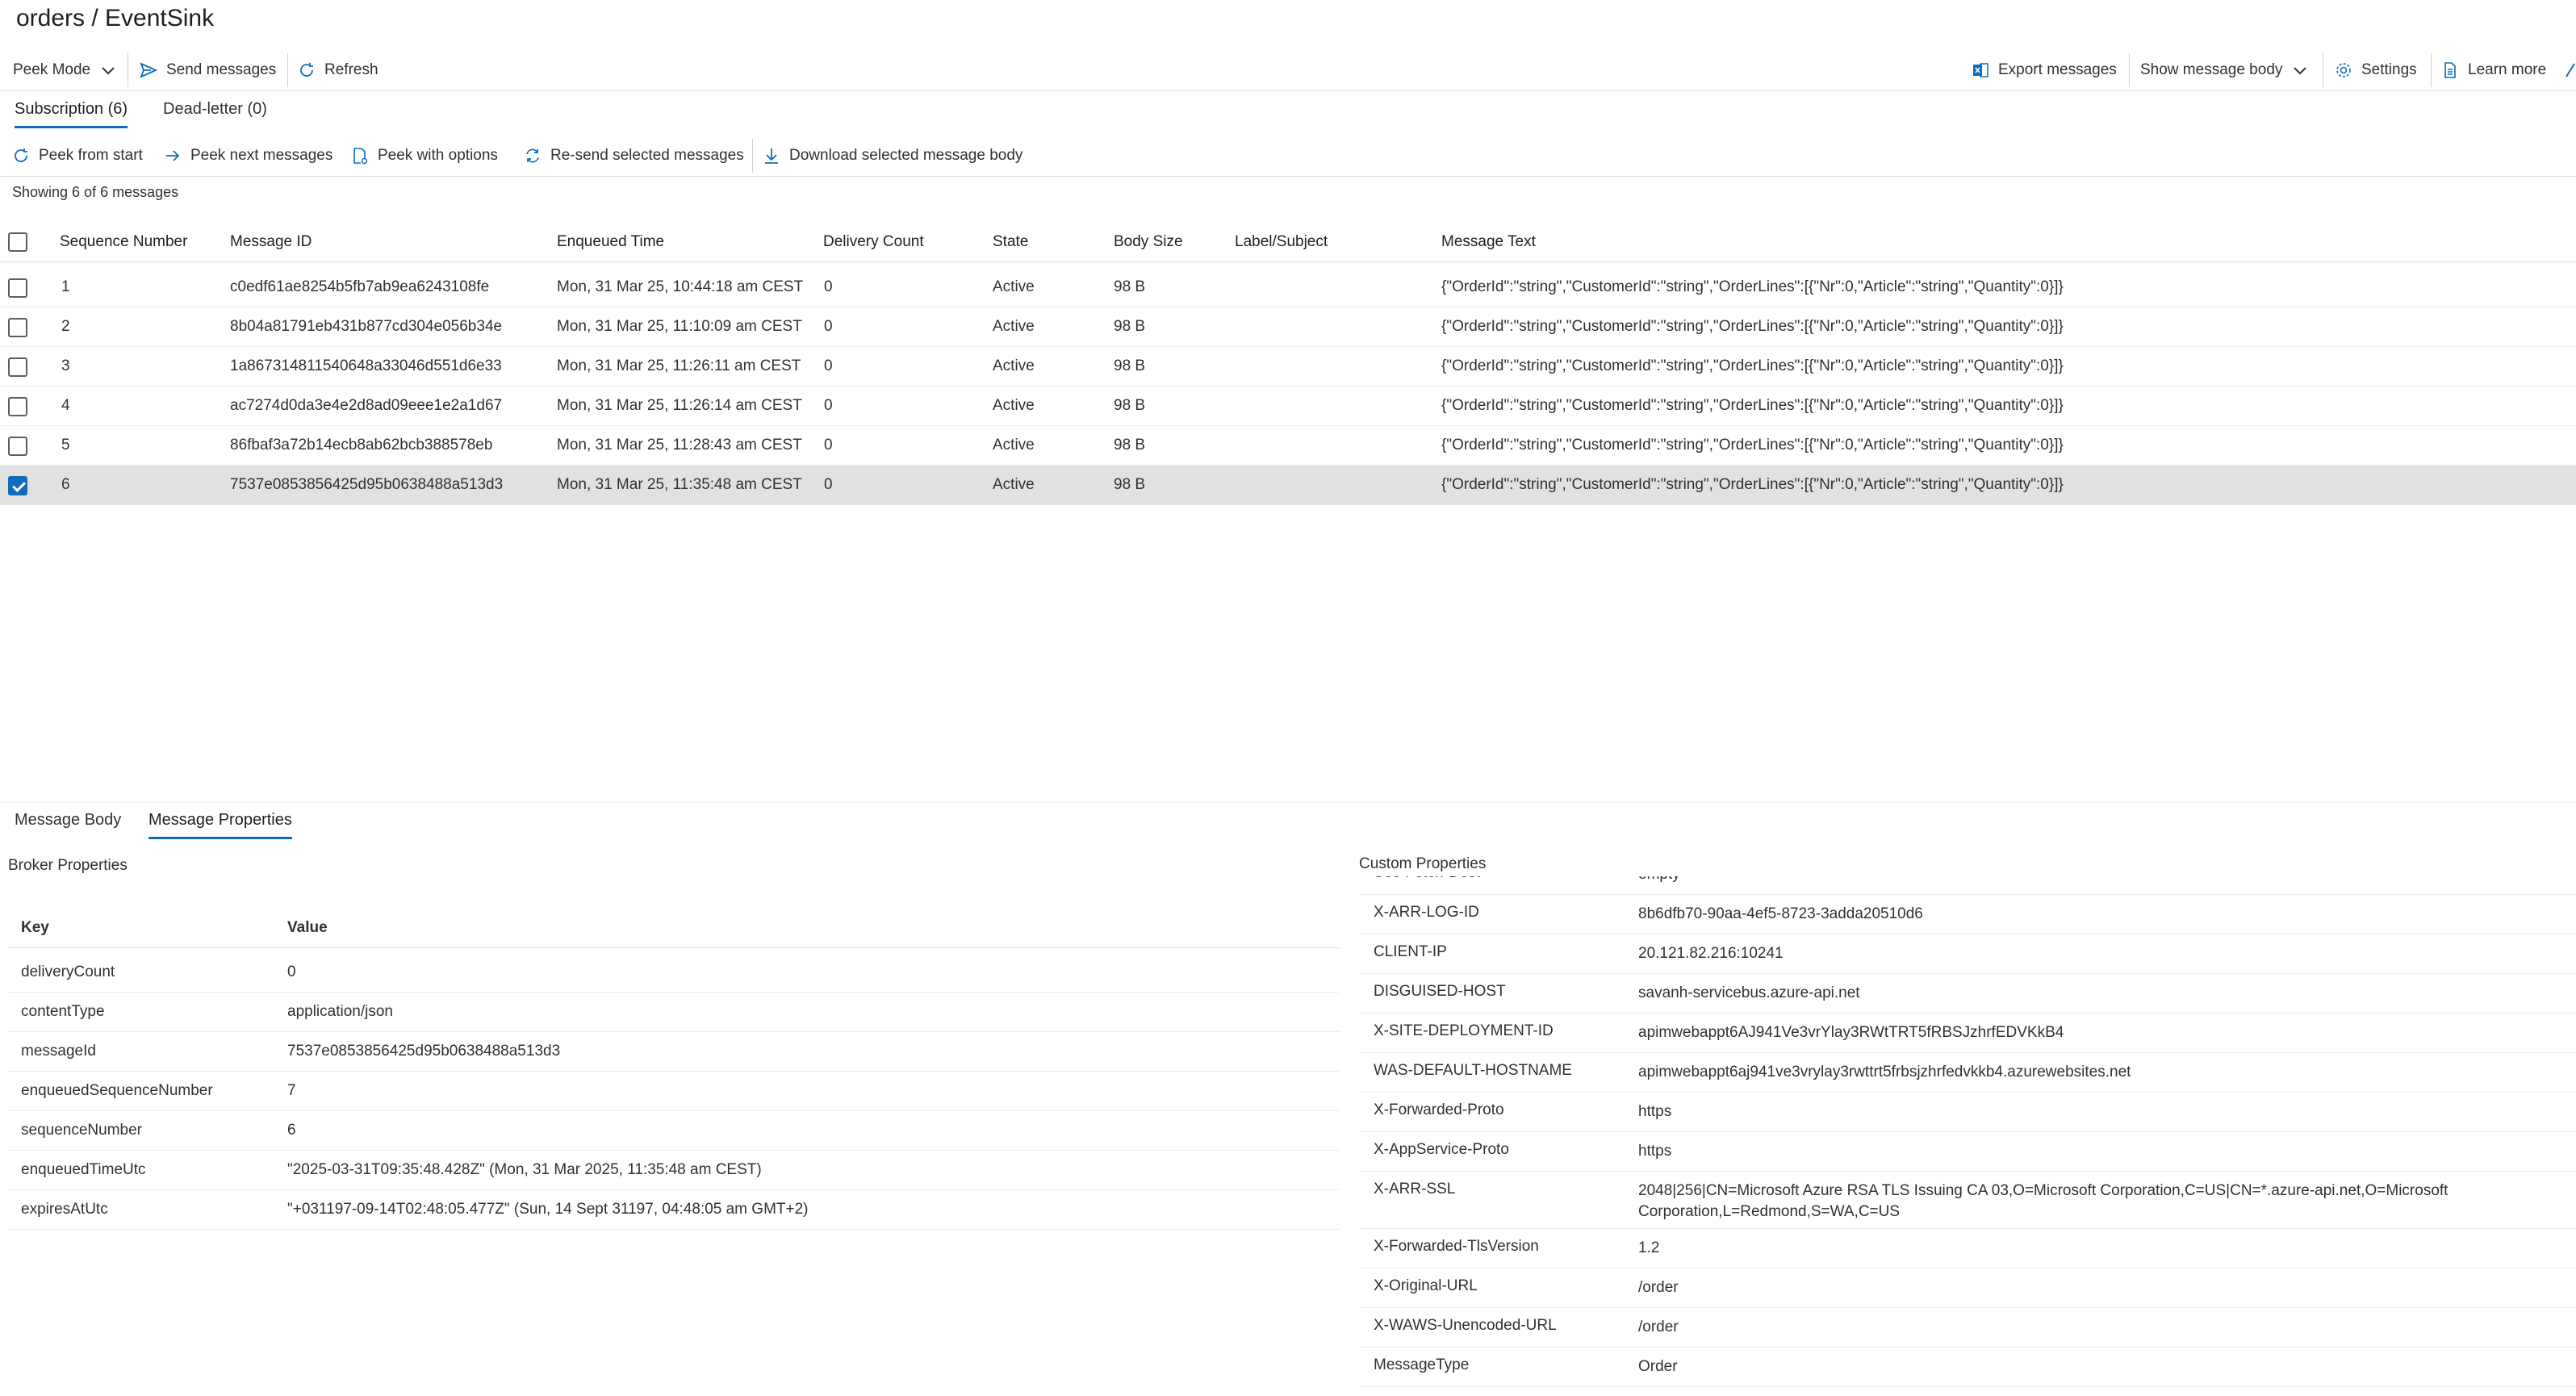 The height and width of the screenshot is (1396, 2576). What do you see at coordinates (1440, 992) in the screenshot?
I see `custom-key: DISGUISED-HOST` at bounding box center [1440, 992].